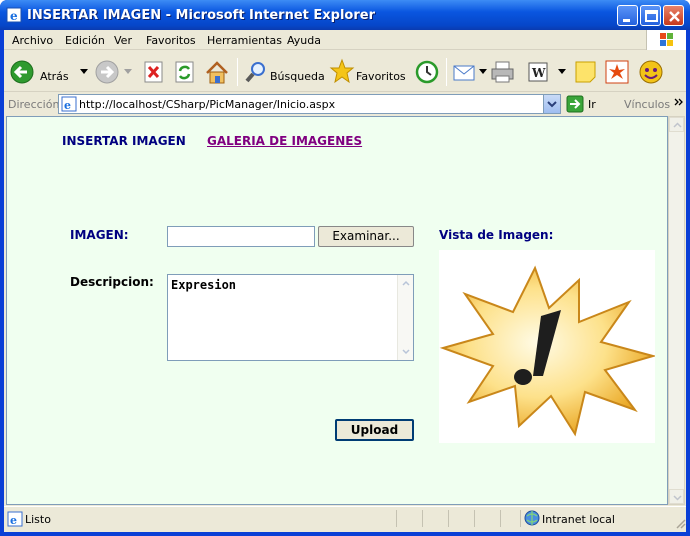 This screenshot has height=536, width=690. What do you see at coordinates (244, 40) in the screenshot?
I see `menu-herramientas: Herramientas` at bounding box center [244, 40].